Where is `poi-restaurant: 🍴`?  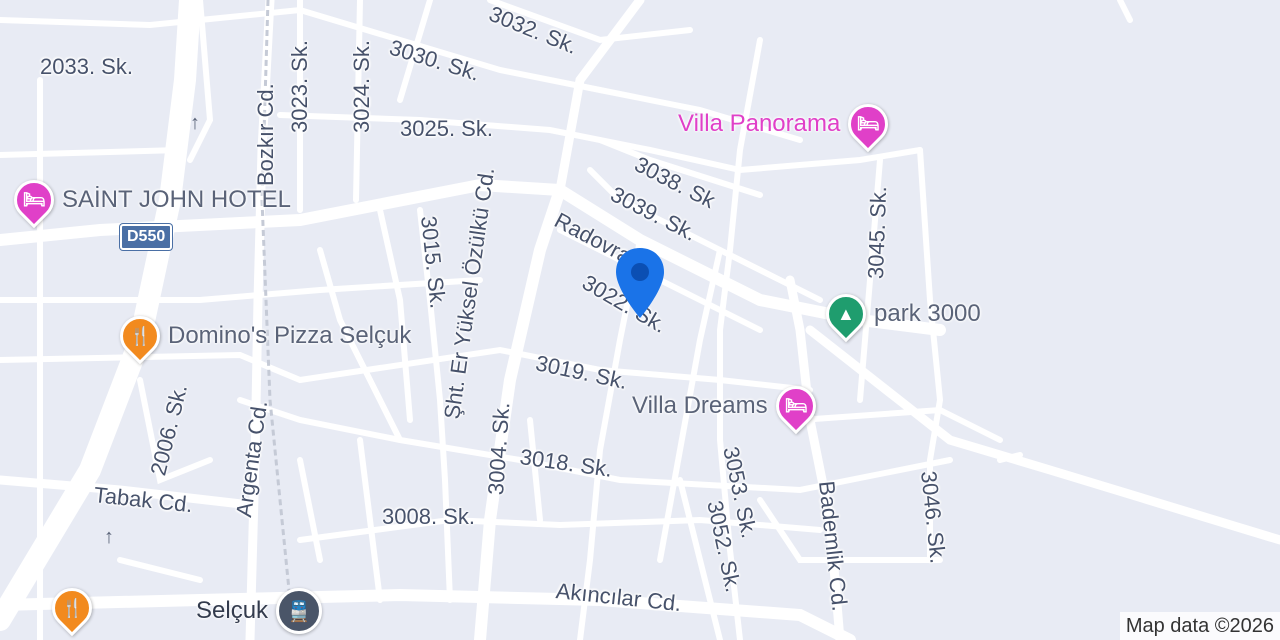
poi-restaurant: 🍴 is located at coordinates (72, 608).